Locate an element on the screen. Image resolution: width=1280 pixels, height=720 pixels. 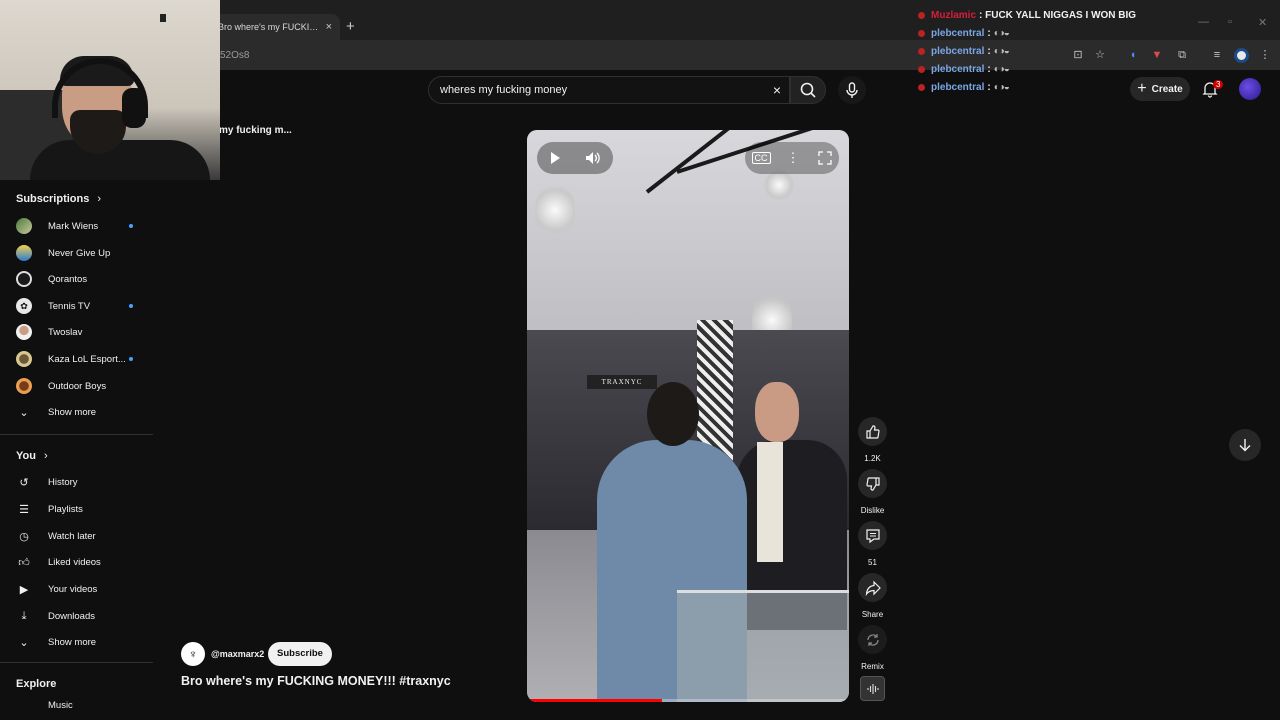
play-button is located at coordinates (555, 158).